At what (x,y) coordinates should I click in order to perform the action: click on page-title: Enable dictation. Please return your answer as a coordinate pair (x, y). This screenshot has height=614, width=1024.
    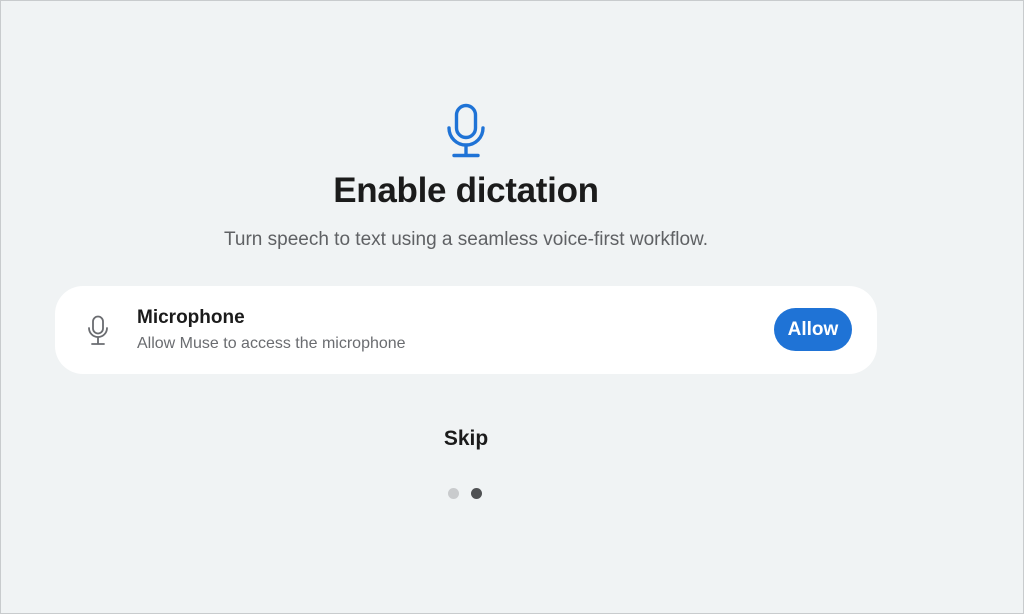
    Looking at the image, I should click on (466, 190).